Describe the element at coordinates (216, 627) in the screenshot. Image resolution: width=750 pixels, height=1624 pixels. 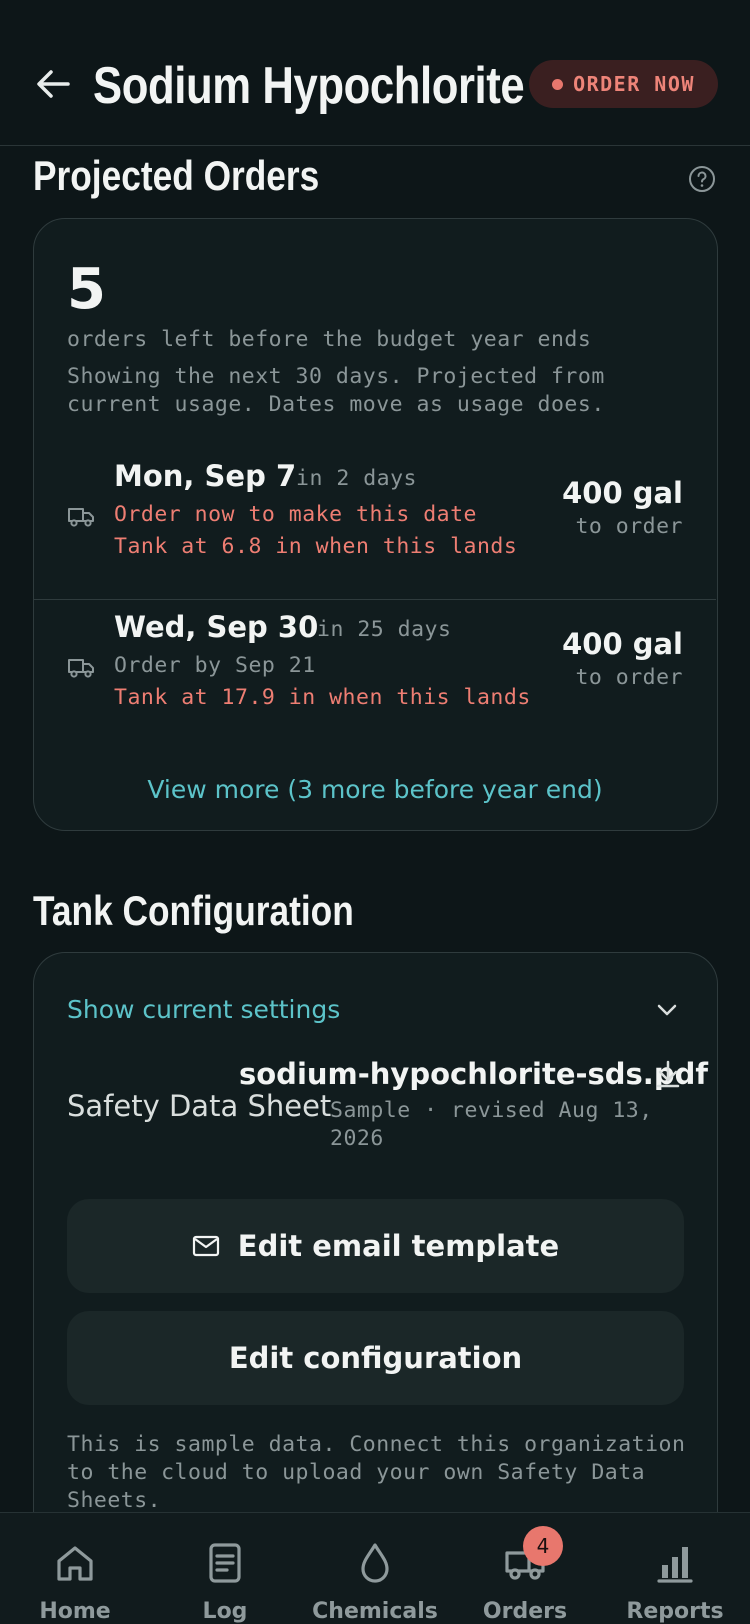
I see `order-date: Wed, Sep 30` at that location.